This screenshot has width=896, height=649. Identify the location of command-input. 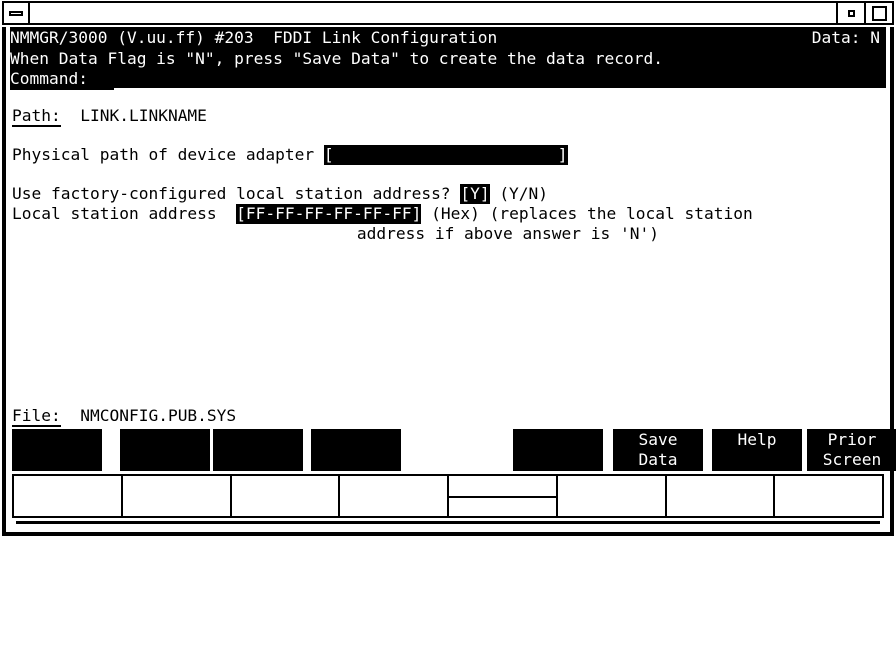
(500, 89).